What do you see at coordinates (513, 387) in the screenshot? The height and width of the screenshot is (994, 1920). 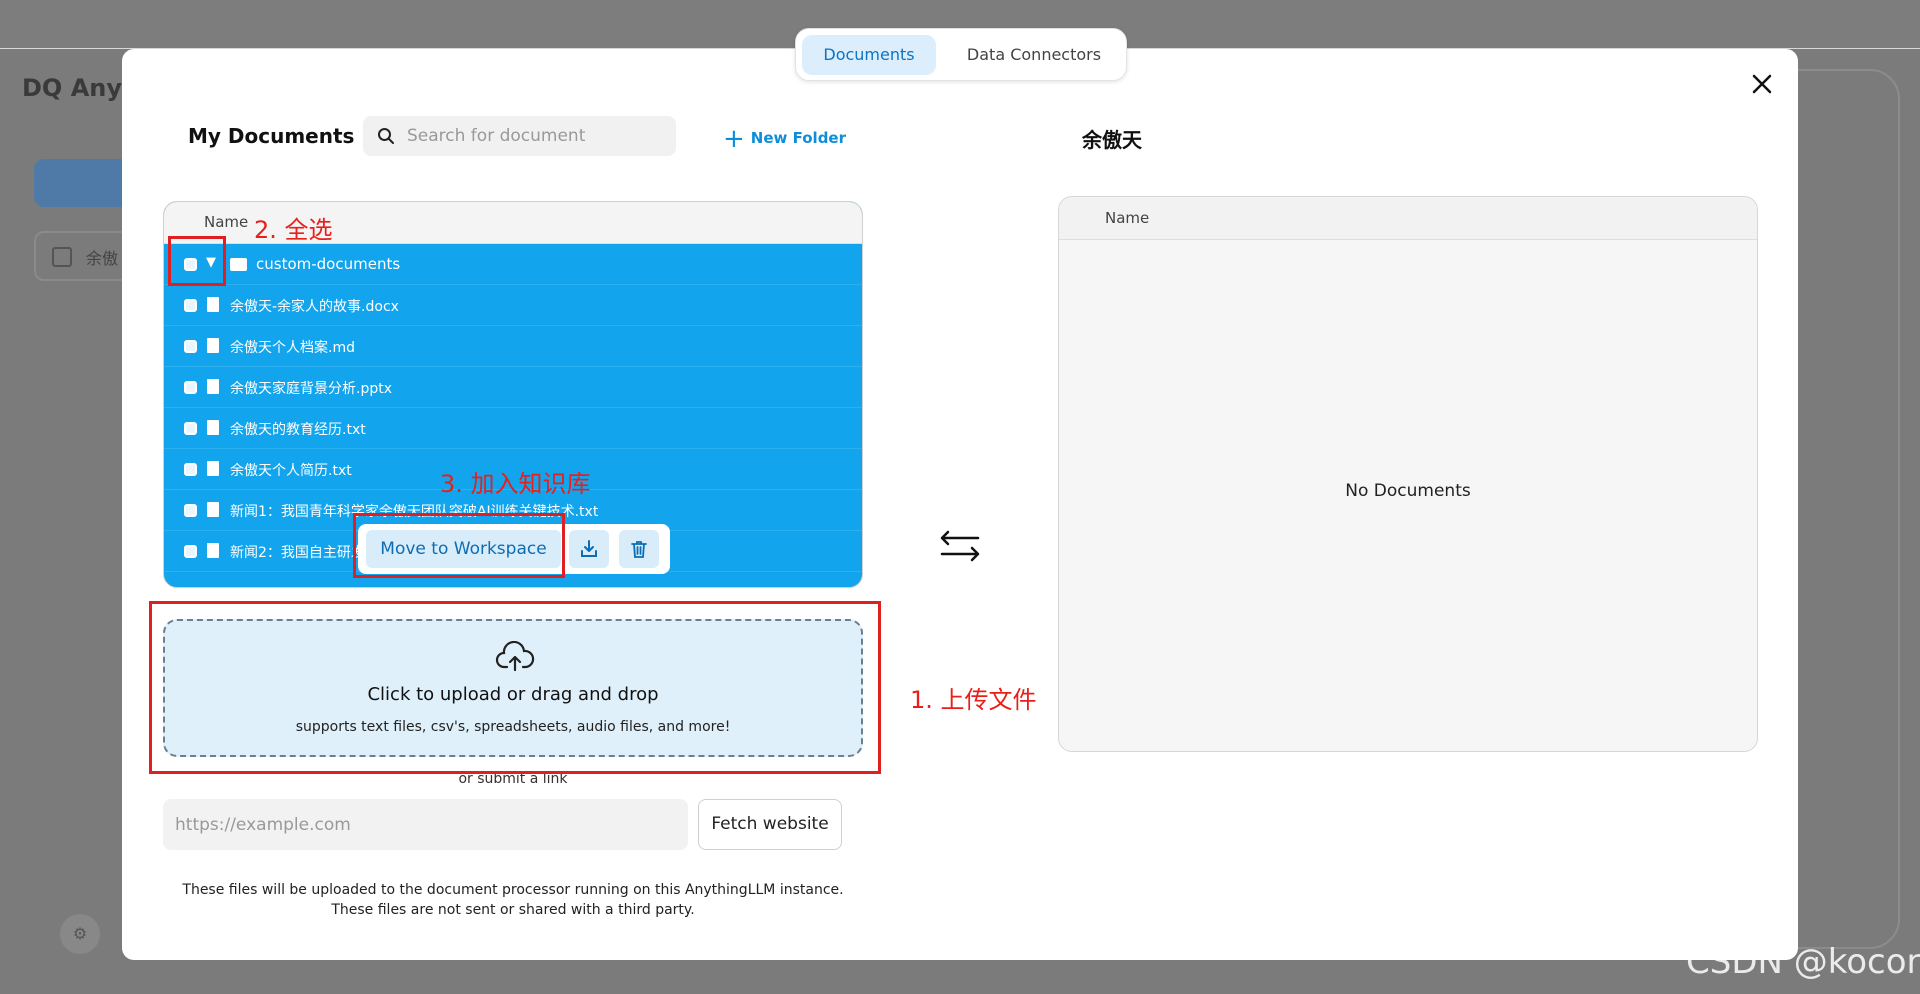 I see `file-row: 余傲天家庭背景分析.pptx` at bounding box center [513, 387].